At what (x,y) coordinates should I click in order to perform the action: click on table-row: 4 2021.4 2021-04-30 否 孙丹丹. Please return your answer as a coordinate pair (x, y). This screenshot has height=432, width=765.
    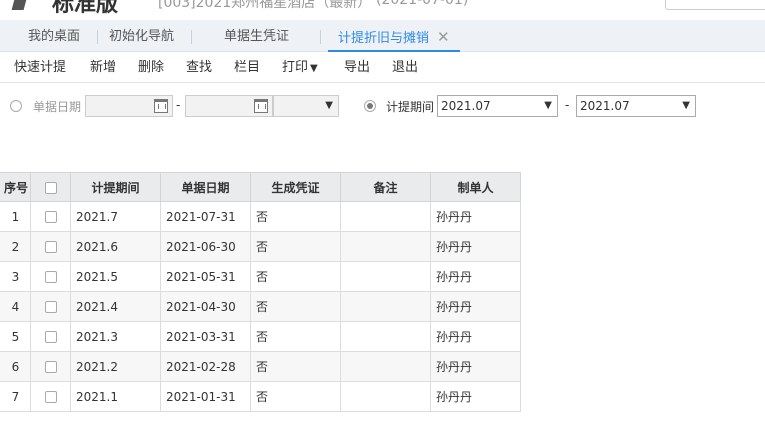
    Looking at the image, I should click on (260, 306).